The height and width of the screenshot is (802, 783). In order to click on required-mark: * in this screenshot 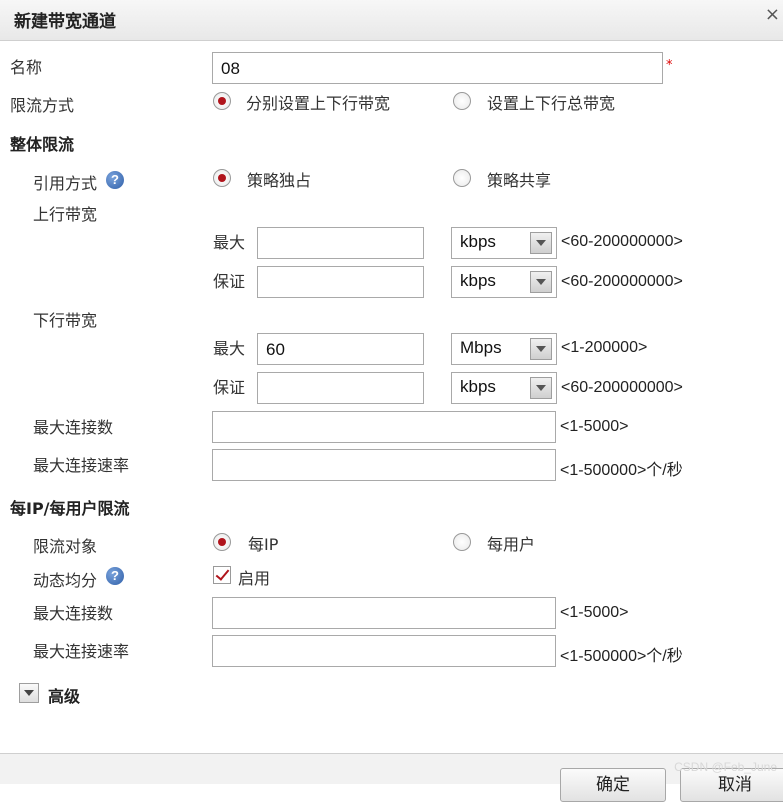, I will do `click(669, 65)`.